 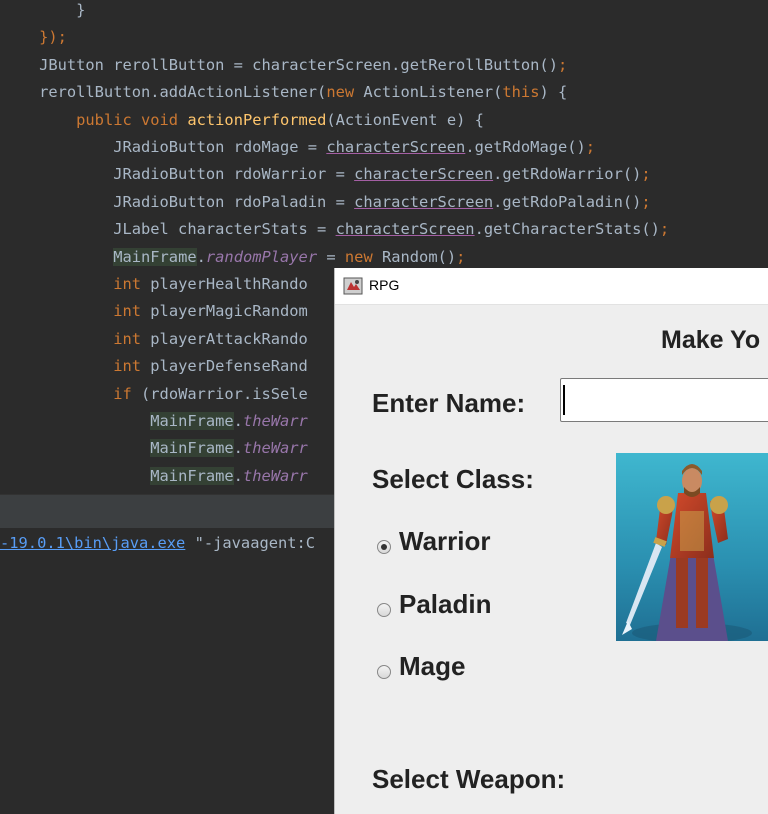 I want to click on warrior-radio, so click(x=384, y=547).